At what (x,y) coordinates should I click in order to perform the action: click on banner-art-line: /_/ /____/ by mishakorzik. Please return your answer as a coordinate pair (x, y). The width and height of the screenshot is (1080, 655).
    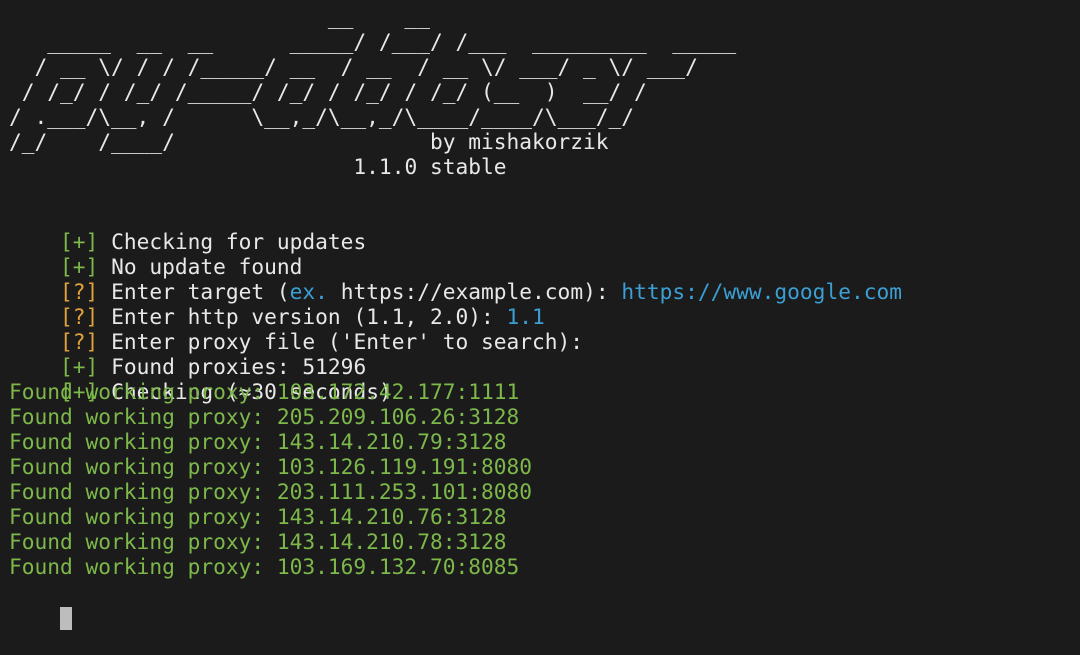
    Looking at the image, I should click on (541, 141).